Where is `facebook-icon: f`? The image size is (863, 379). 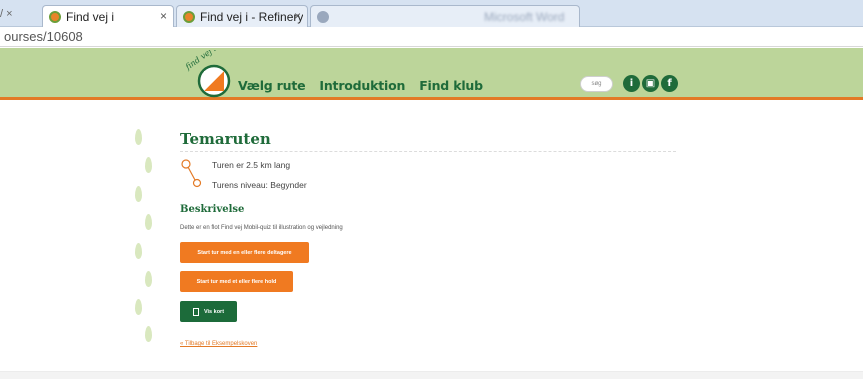 facebook-icon: f is located at coordinates (669, 83).